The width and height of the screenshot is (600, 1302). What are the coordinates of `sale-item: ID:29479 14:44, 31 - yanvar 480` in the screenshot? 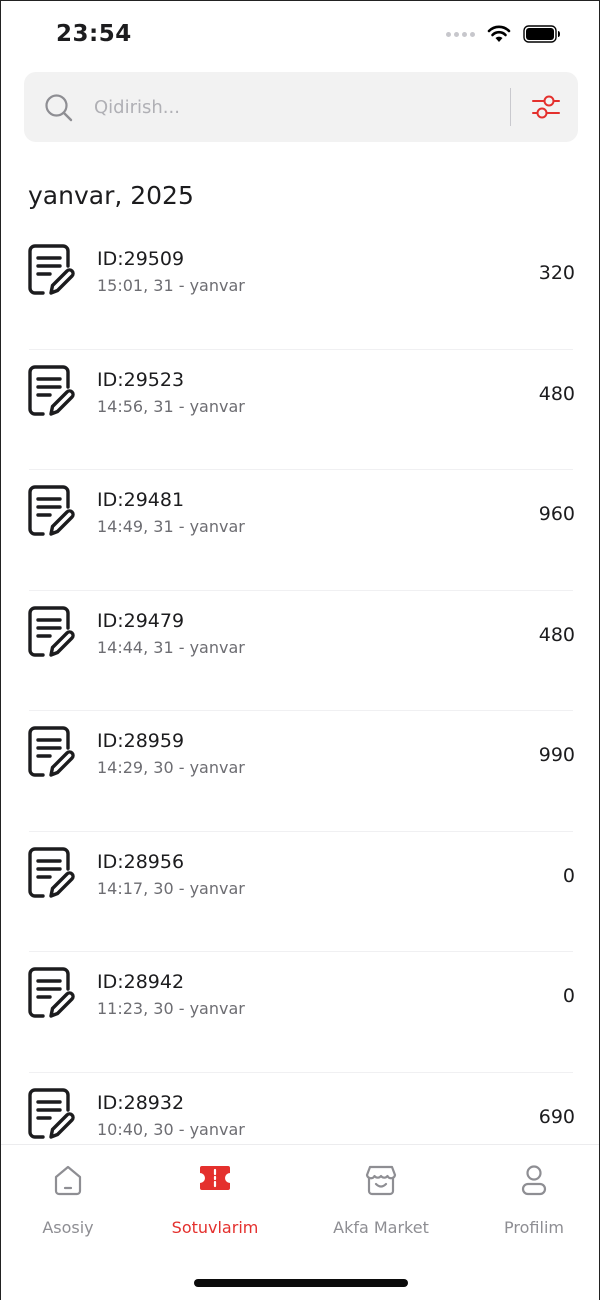 It's located at (300, 651).